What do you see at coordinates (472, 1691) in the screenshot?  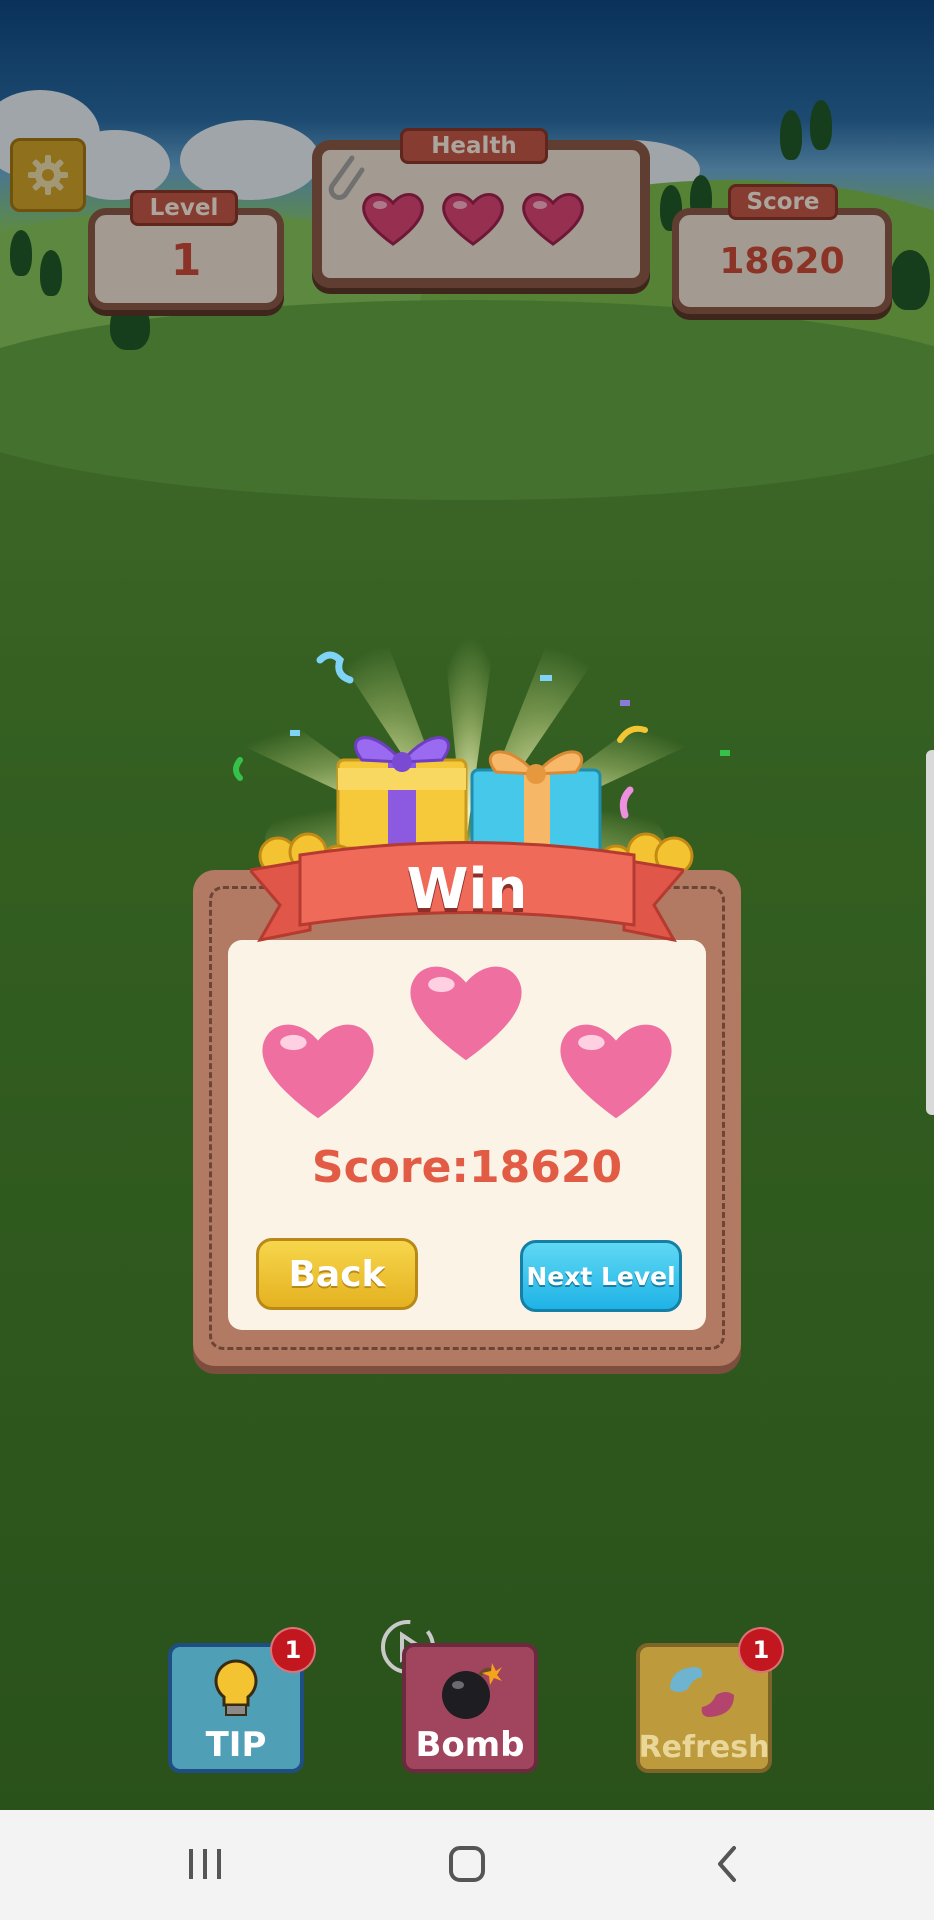 I see `bomb-icon` at bounding box center [472, 1691].